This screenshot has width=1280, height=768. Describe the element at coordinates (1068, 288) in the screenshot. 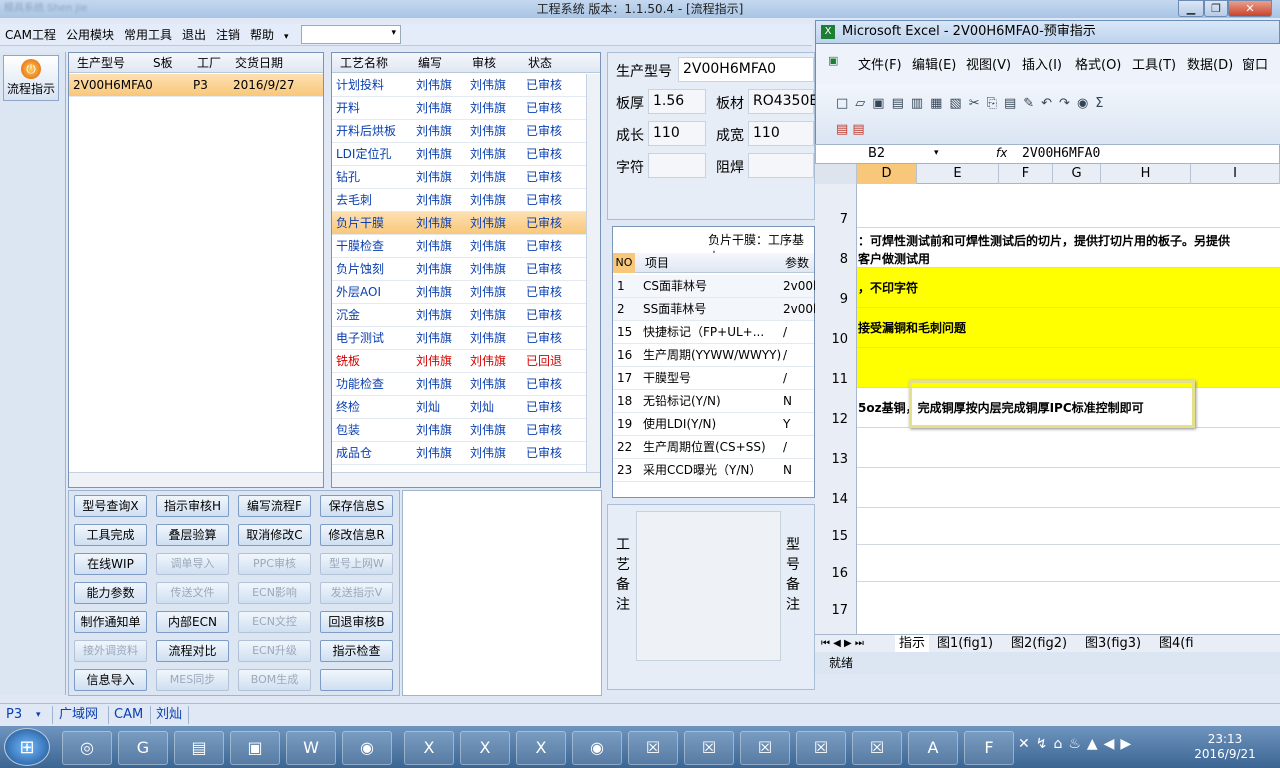

I see `sheet-row: ，不印字符` at that location.